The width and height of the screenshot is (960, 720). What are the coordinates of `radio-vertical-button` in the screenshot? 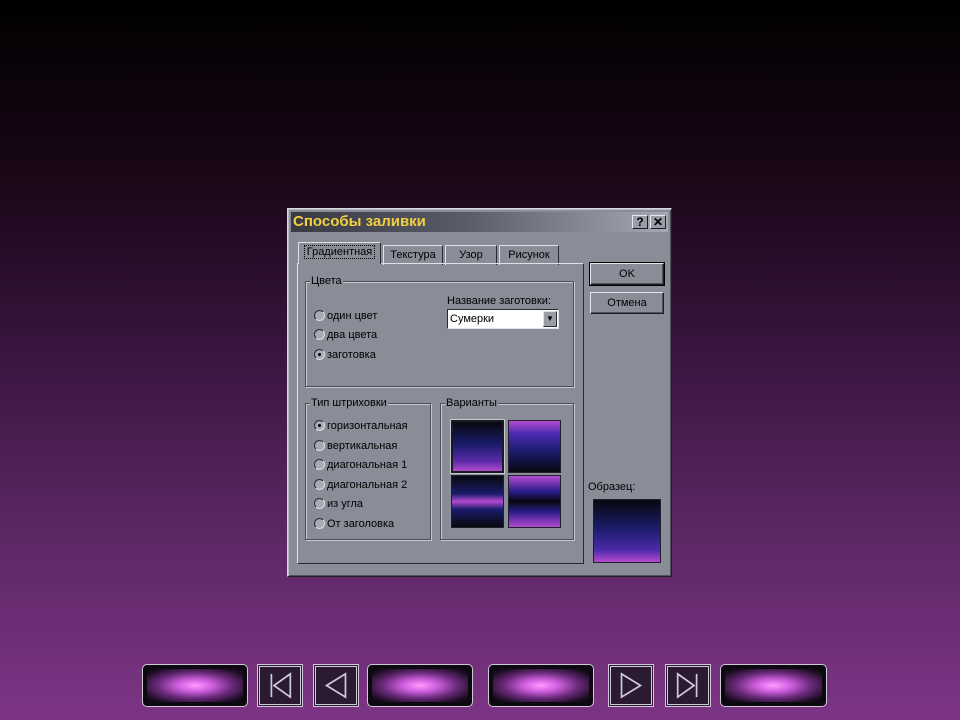 It's located at (319, 445).